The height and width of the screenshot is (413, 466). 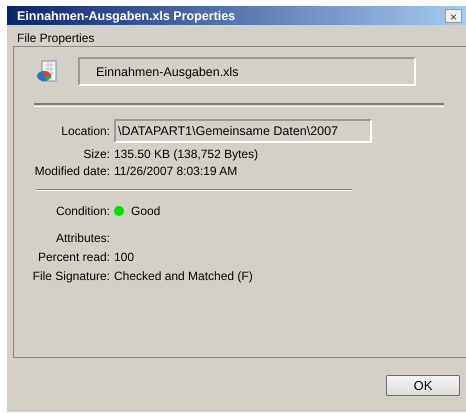 I want to click on close-button: ×, so click(x=453, y=15).